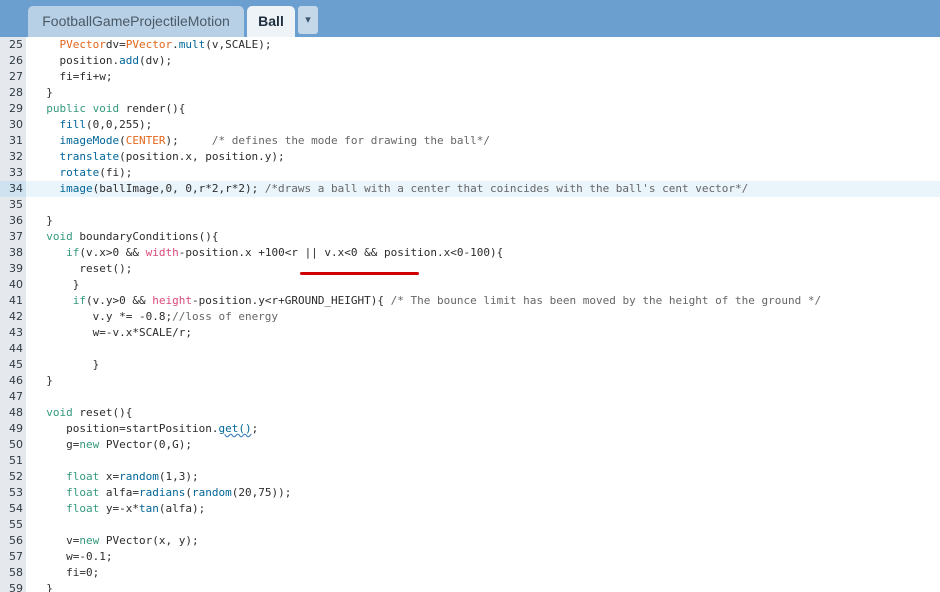 This screenshot has width=940, height=592. What do you see at coordinates (470, 45) in the screenshot?
I see `code-line: 25 PVectordv=PVector.mult(v,SCALE);` at bounding box center [470, 45].